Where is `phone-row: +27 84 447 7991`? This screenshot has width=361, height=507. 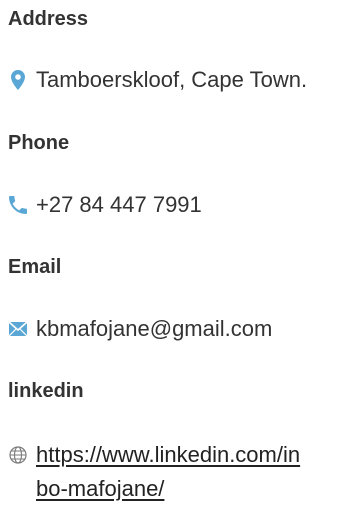
phone-row: +27 84 447 7991 is located at coordinates (105, 205).